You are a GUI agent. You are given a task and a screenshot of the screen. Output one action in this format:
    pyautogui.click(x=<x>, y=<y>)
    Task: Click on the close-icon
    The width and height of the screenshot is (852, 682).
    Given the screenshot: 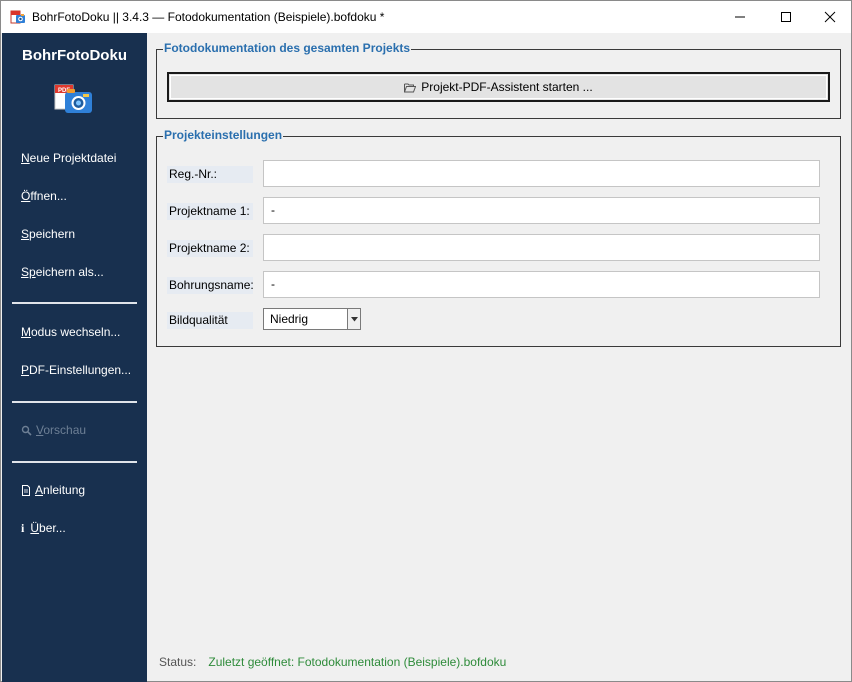 What is the action you would take?
    pyautogui.click(x=830, y=17)
    